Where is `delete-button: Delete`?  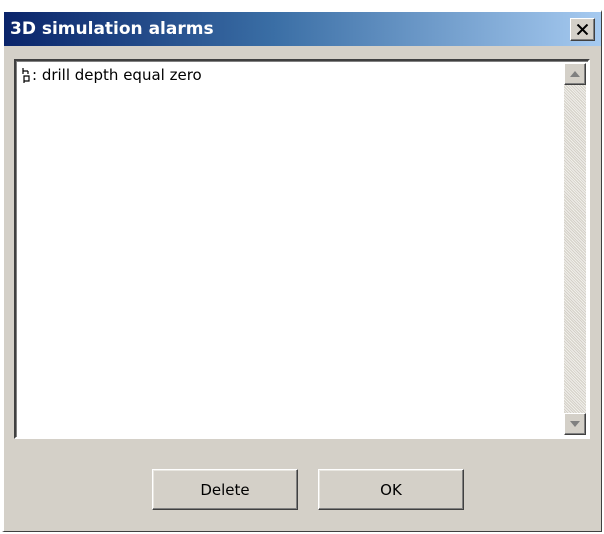
delete-button: Delete is located at coordinates (225, 489).